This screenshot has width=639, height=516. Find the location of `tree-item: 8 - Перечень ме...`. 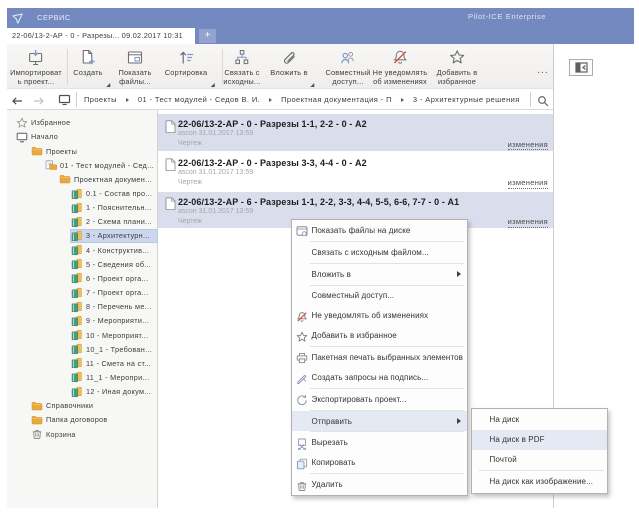

tree-item: 8 - Перечень ме... is located at coordinates (114, 306).